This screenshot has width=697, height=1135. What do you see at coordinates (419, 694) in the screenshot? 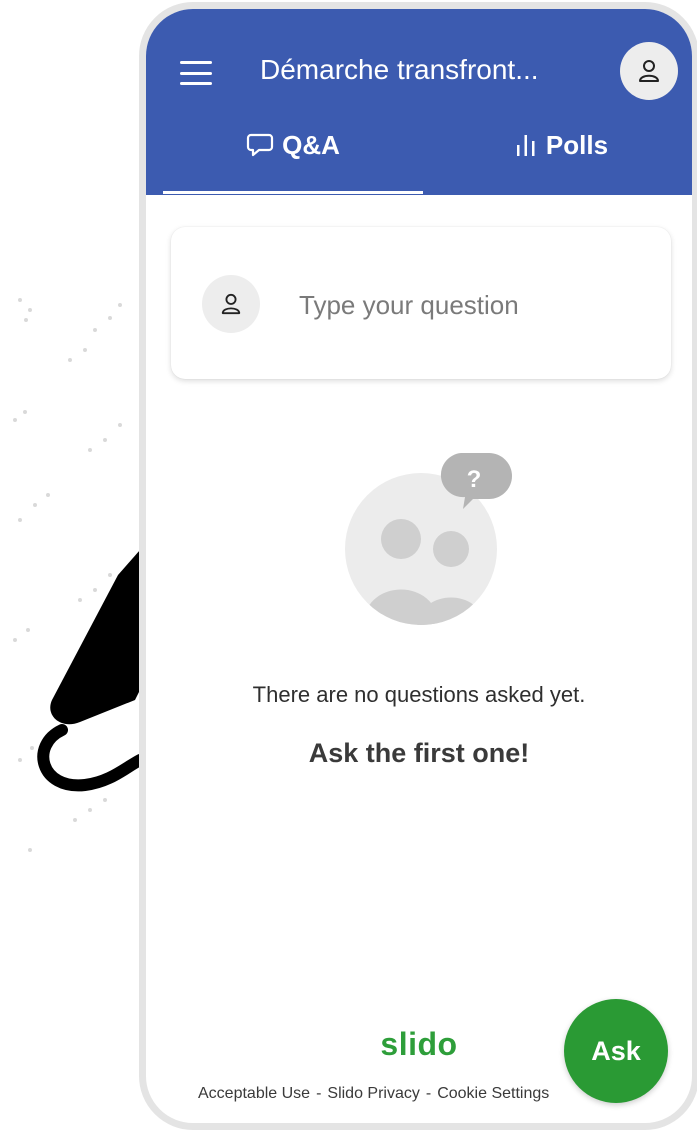
I see `empty-state-message: There are no questions asked yet.` at bounding box center [419, 694].